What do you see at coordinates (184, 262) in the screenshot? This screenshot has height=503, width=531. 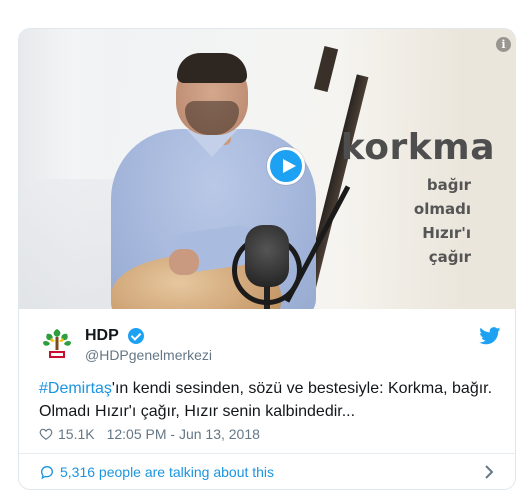 I see `person-hand` at bounding box center [184, 262].